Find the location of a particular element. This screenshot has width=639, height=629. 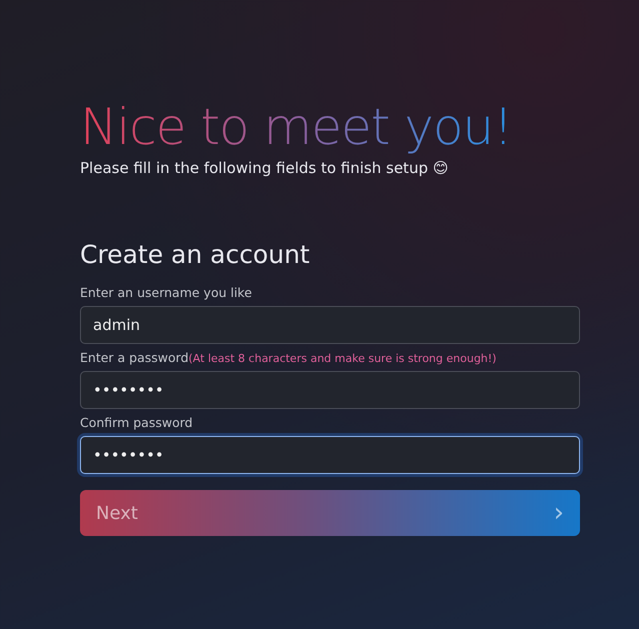

form-title: Create an account is located at coordinates (195, 255).